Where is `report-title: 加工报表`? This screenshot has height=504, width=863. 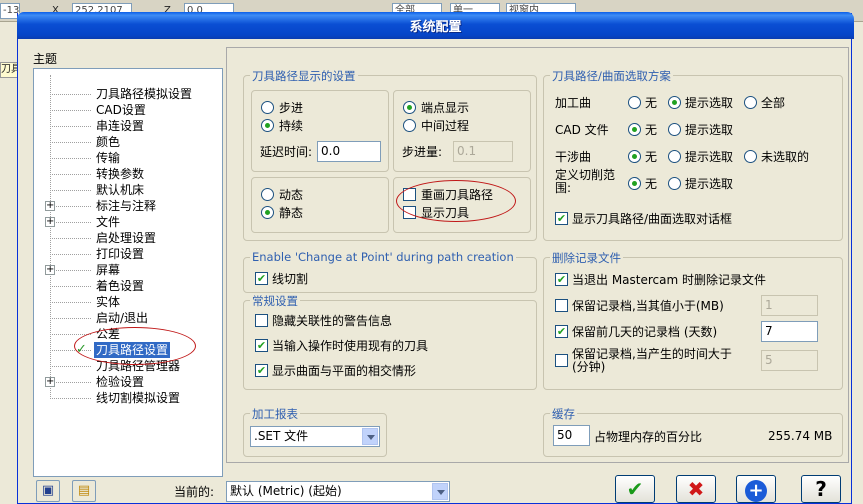 report-title: 加工报表 is located at coordinates (275, 414).